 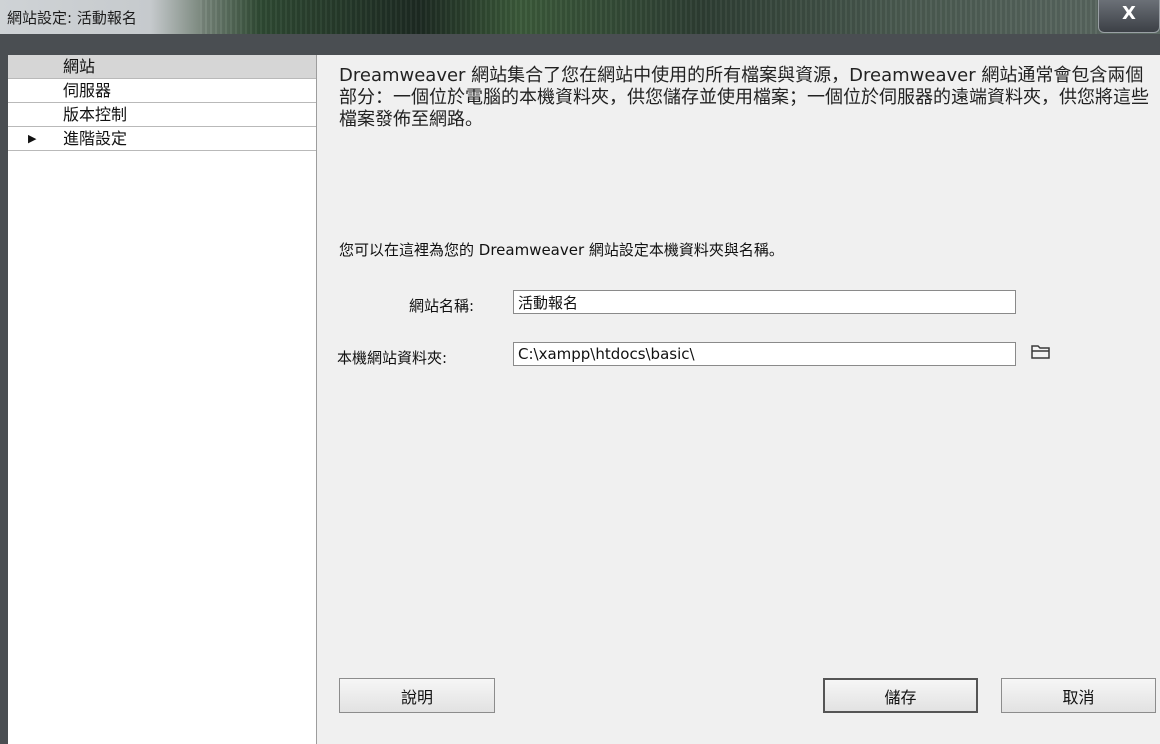 What do you see at coordinates (162, 115) in the screenshot?
I see `sidebar-item-version-control: 版本控制` at bounding box center [162, 115].